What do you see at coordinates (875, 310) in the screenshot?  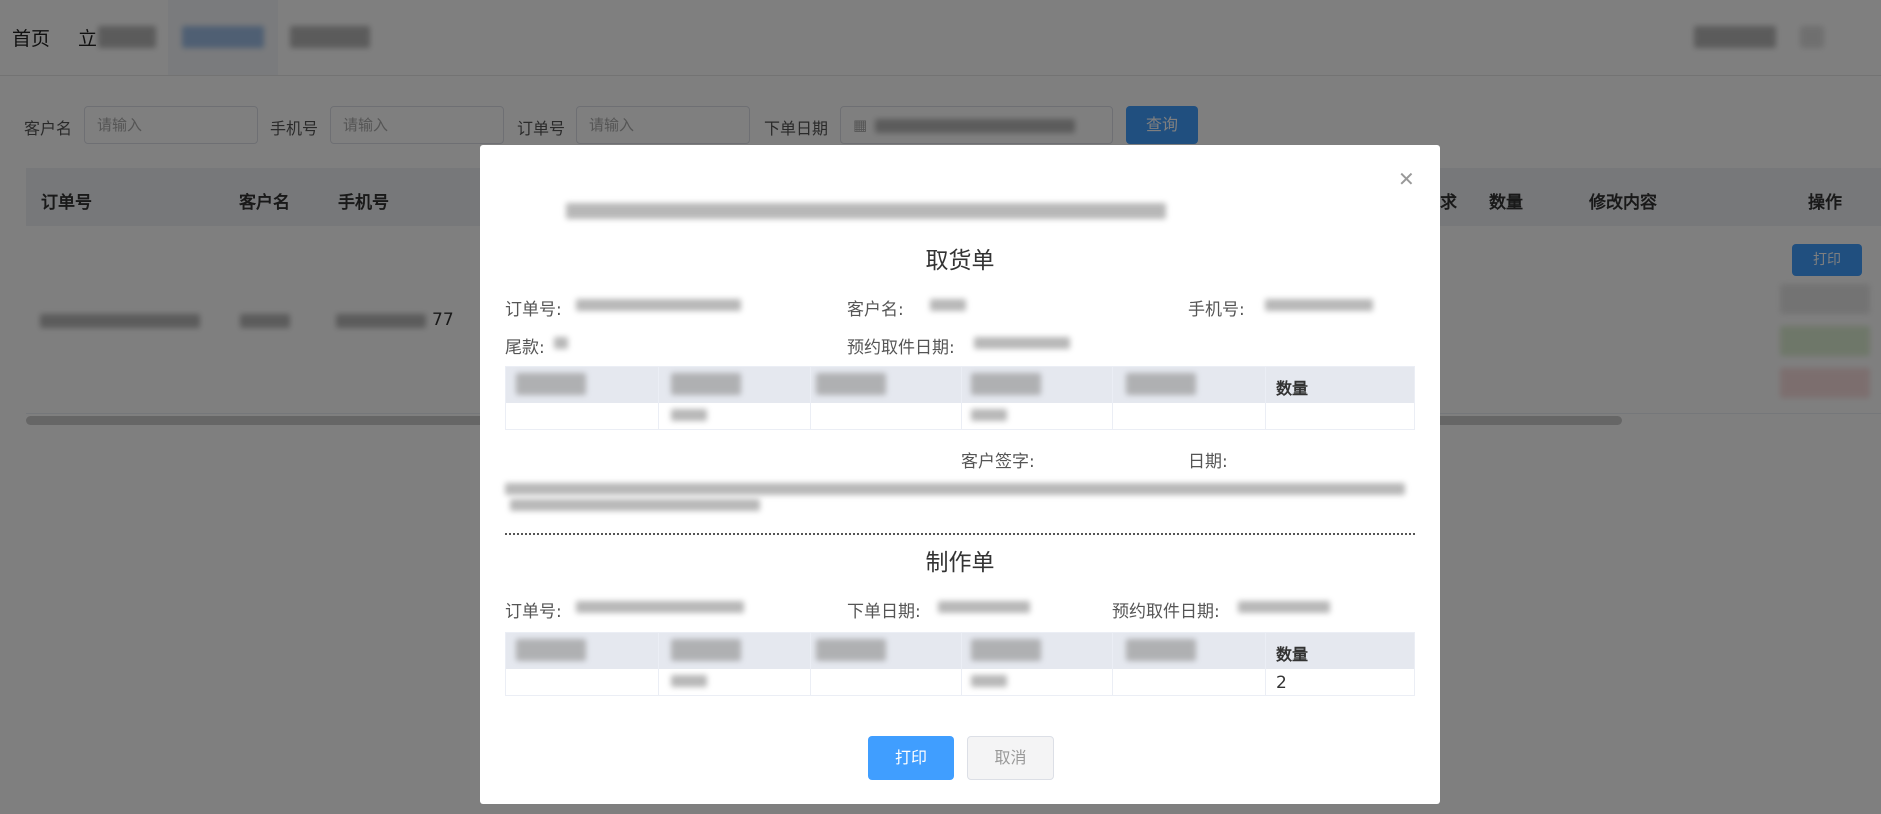 I see `pickup-customer-label: 客户名:` at bounding box center [875, 310].